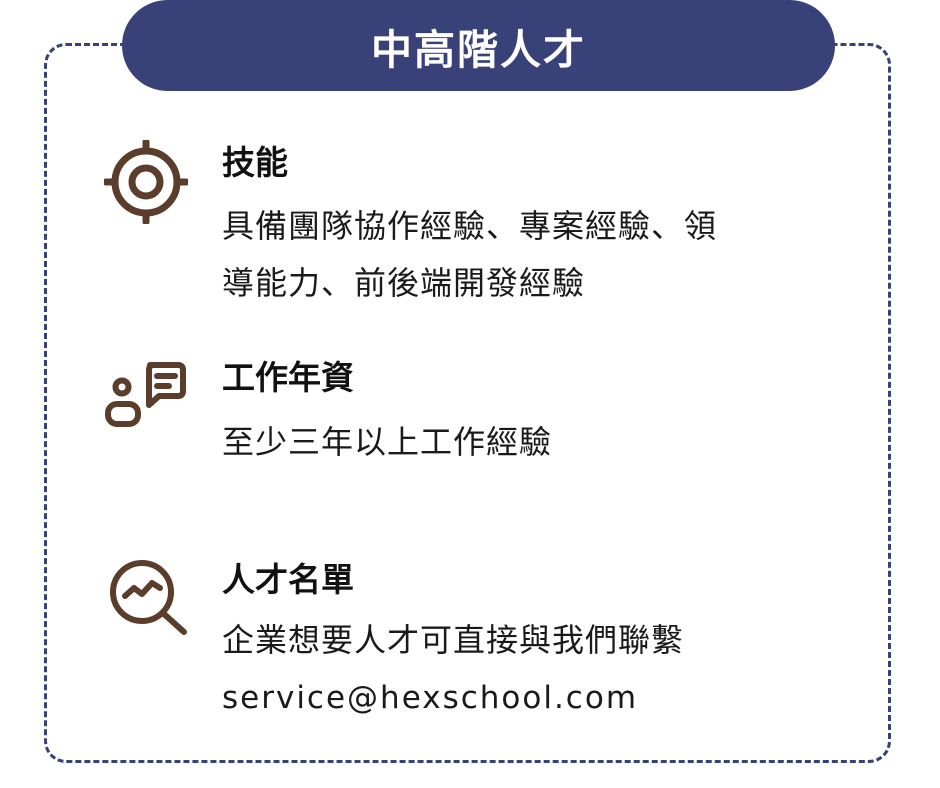 The image size is (940, 788). What do you see at coordinates (255, 162) in the screenshot?
I see `section-heading-skills: 技能` at bounding box center [255, 162].